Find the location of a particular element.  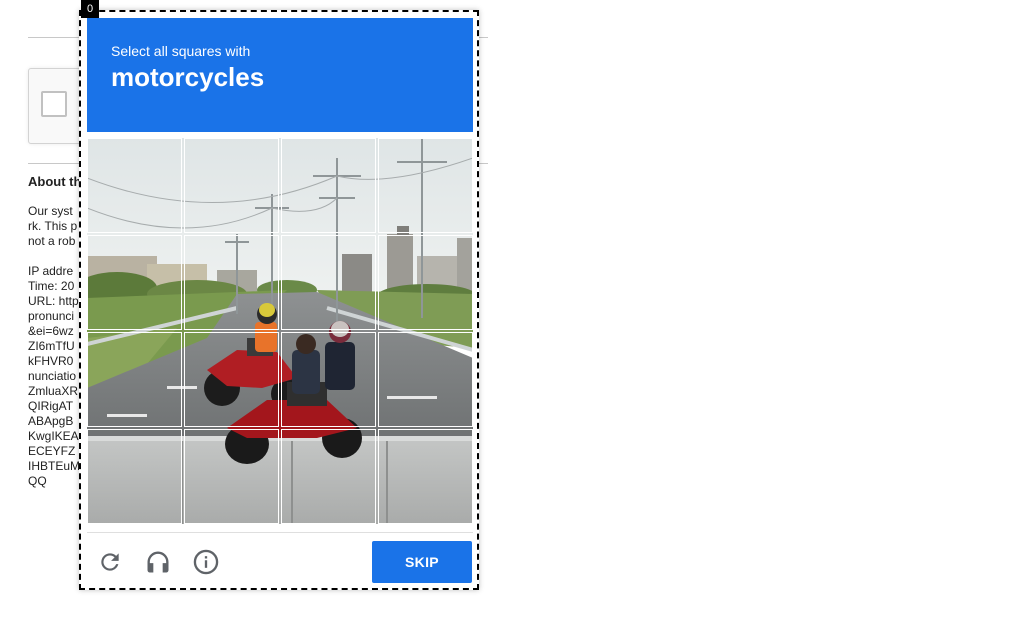

info-line: ZmluaXR is located at coordinates (53, 391).